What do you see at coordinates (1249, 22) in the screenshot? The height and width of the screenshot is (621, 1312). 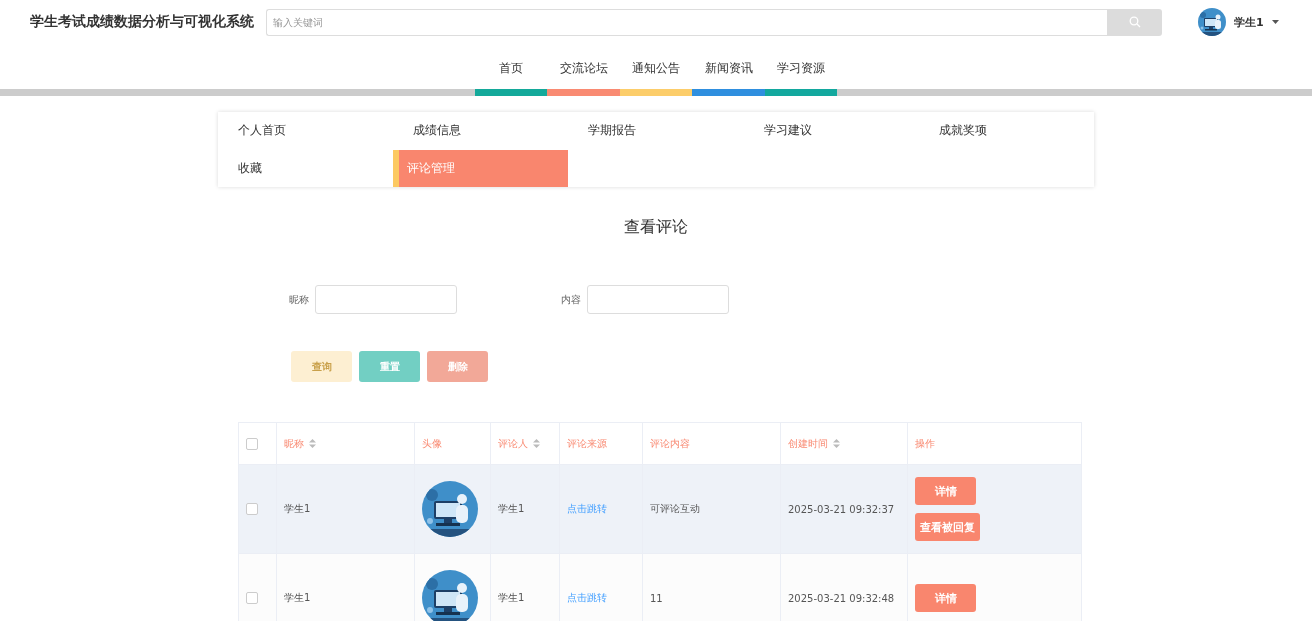 I see `user-name: 学生1` at bounding box center [1249, 22].